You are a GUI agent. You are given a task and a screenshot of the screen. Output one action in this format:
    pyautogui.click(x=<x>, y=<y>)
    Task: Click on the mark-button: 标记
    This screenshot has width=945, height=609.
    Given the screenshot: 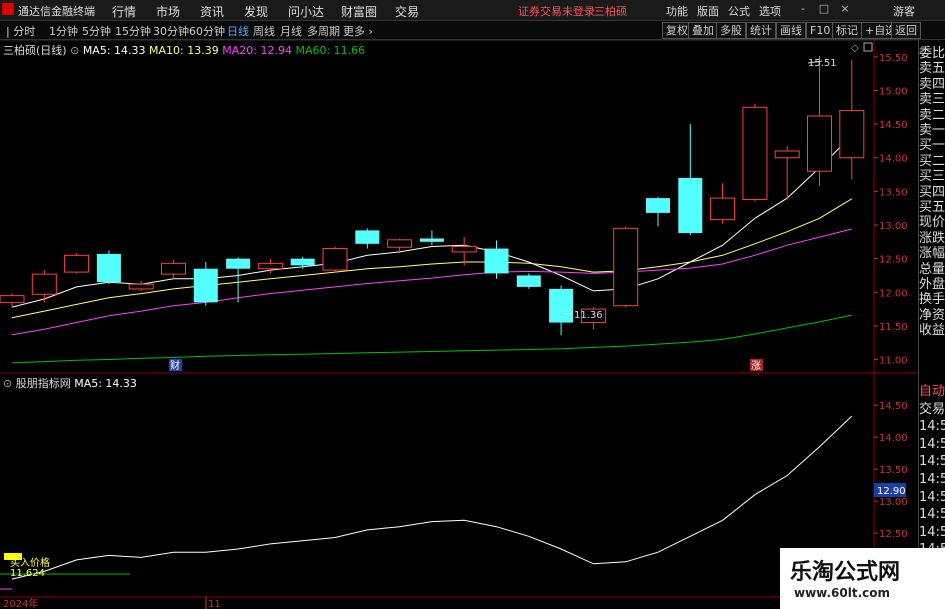 What is the action you would take?
    pyautogui.click(x=847, y=30)
    